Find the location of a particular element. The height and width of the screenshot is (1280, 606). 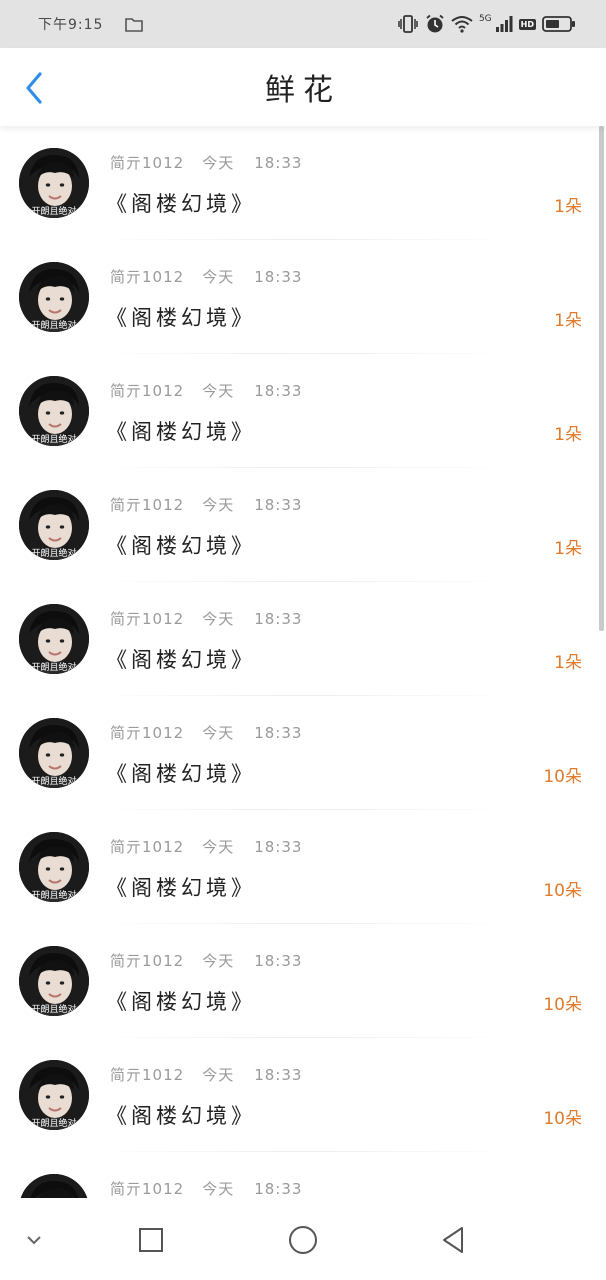

home-circle-icon is located at coordinates (303, 1240).